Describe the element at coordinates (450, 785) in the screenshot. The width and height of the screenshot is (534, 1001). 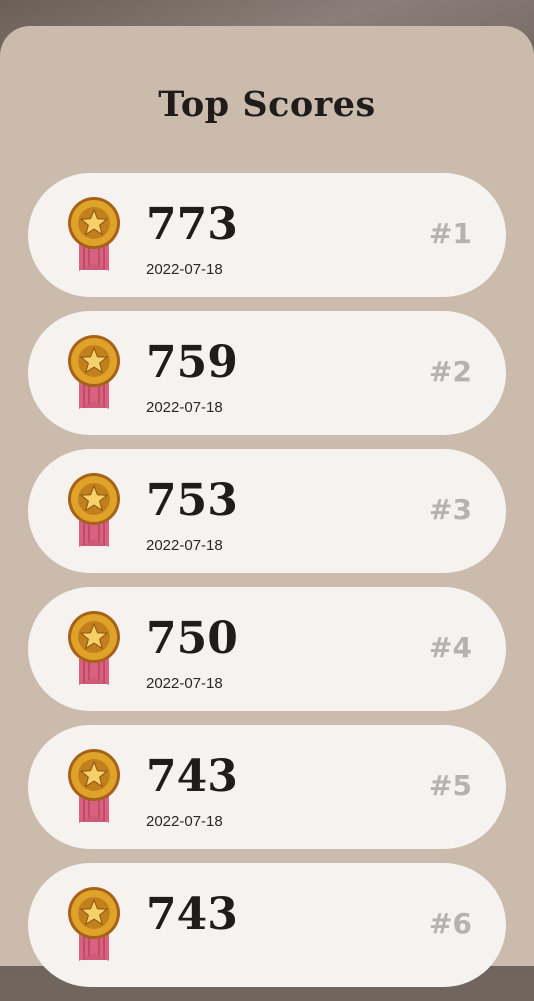
I see `score-rank: #5` at that location.